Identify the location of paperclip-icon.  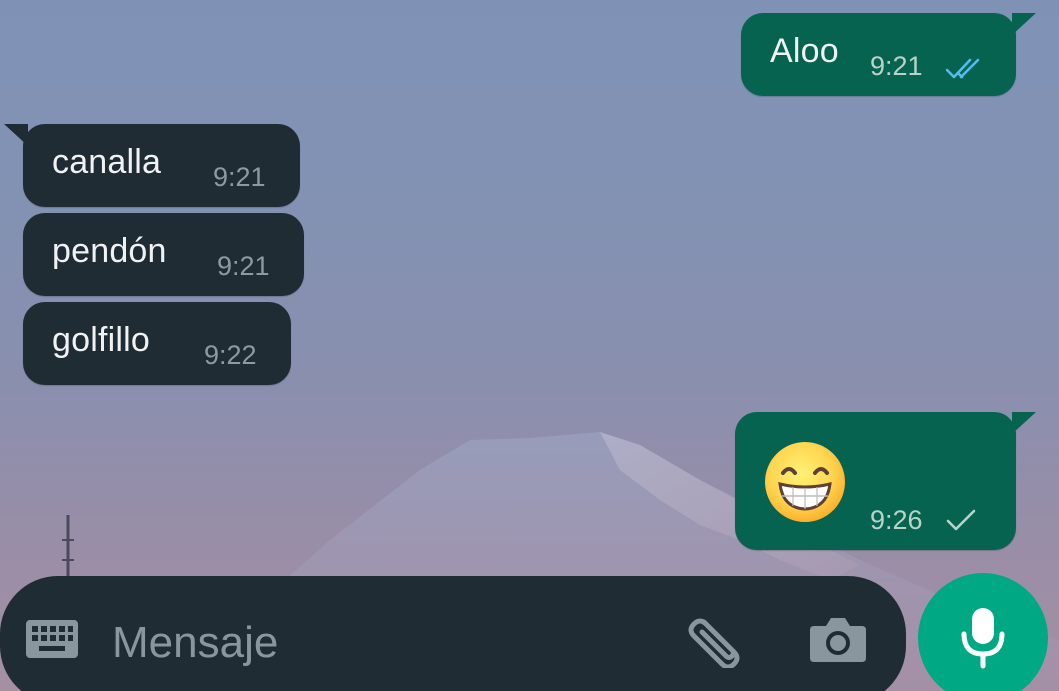
(717, 640).